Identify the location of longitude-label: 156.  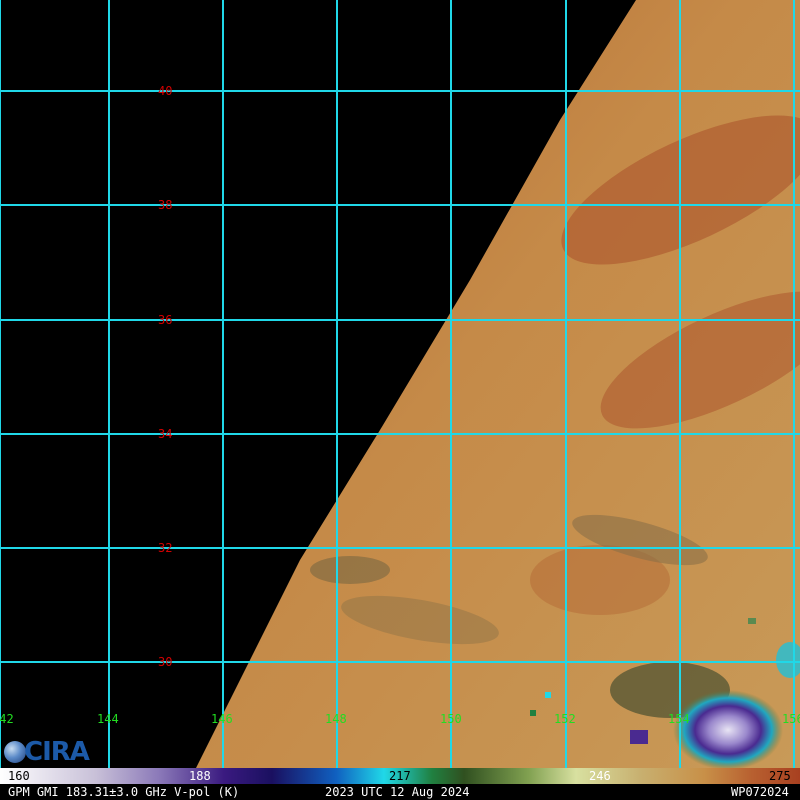
(791, 719).